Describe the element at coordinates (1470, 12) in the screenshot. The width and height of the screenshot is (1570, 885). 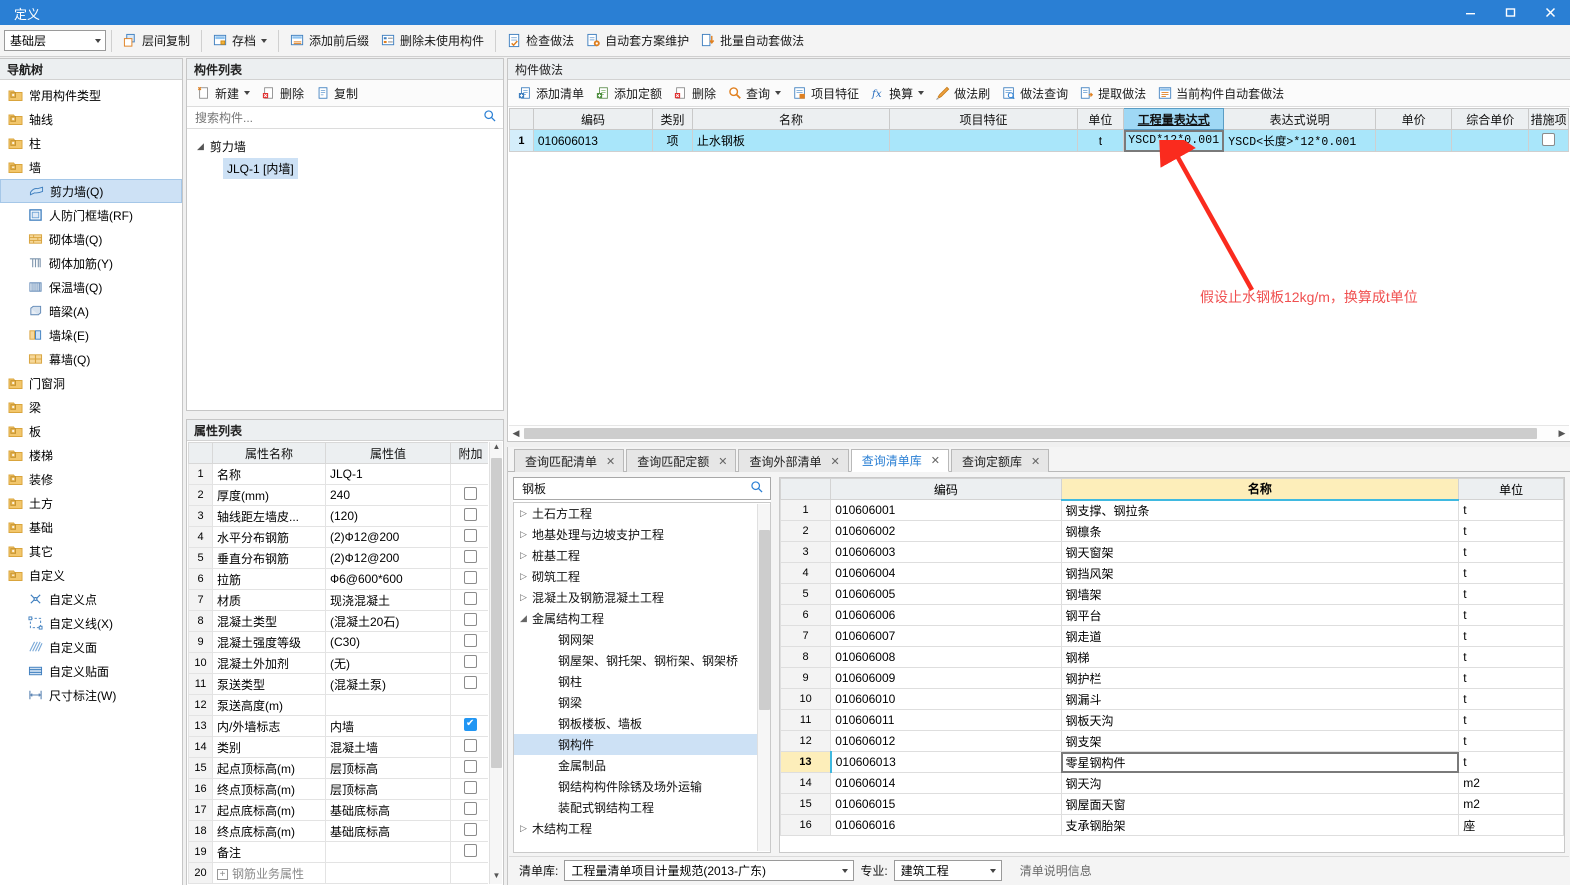
I see `minimize-button` at that location.